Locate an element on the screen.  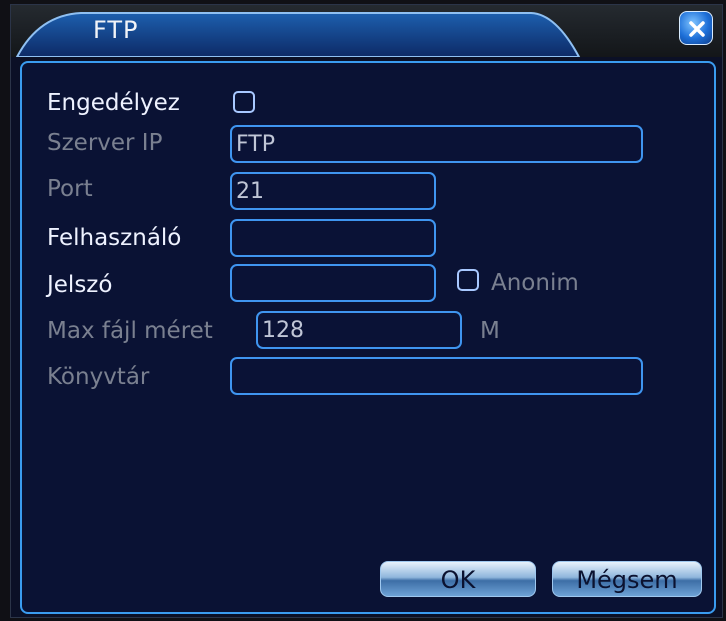
server-ip-input is located at coordinates (436, 144).